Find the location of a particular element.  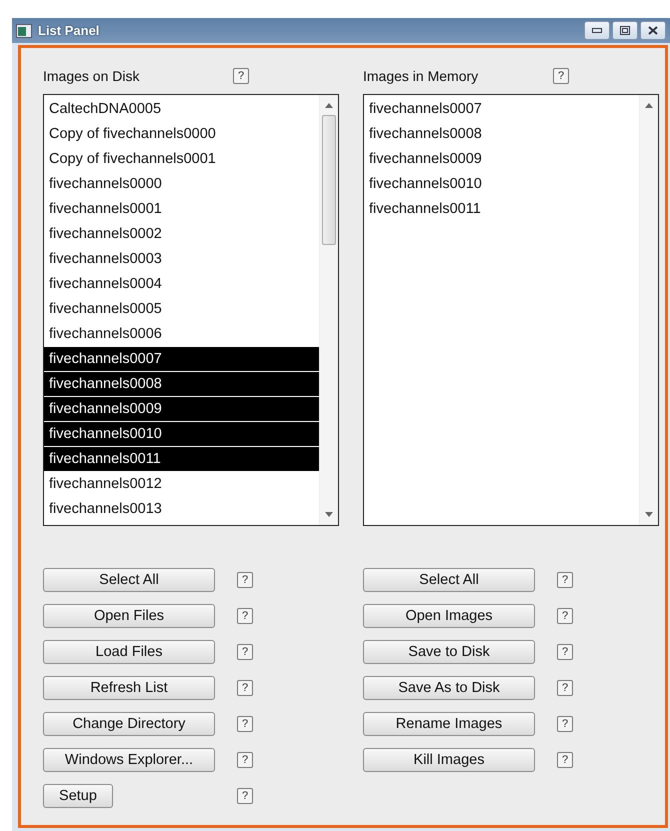

window-title: List Panel is located at coordinates (69, 30).